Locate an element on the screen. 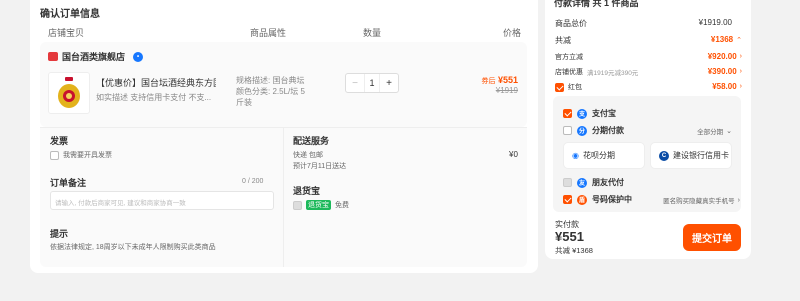 The image size is (800, 301). shop-discount-row: ¥390.00 › is located at coordinates (725, 71).